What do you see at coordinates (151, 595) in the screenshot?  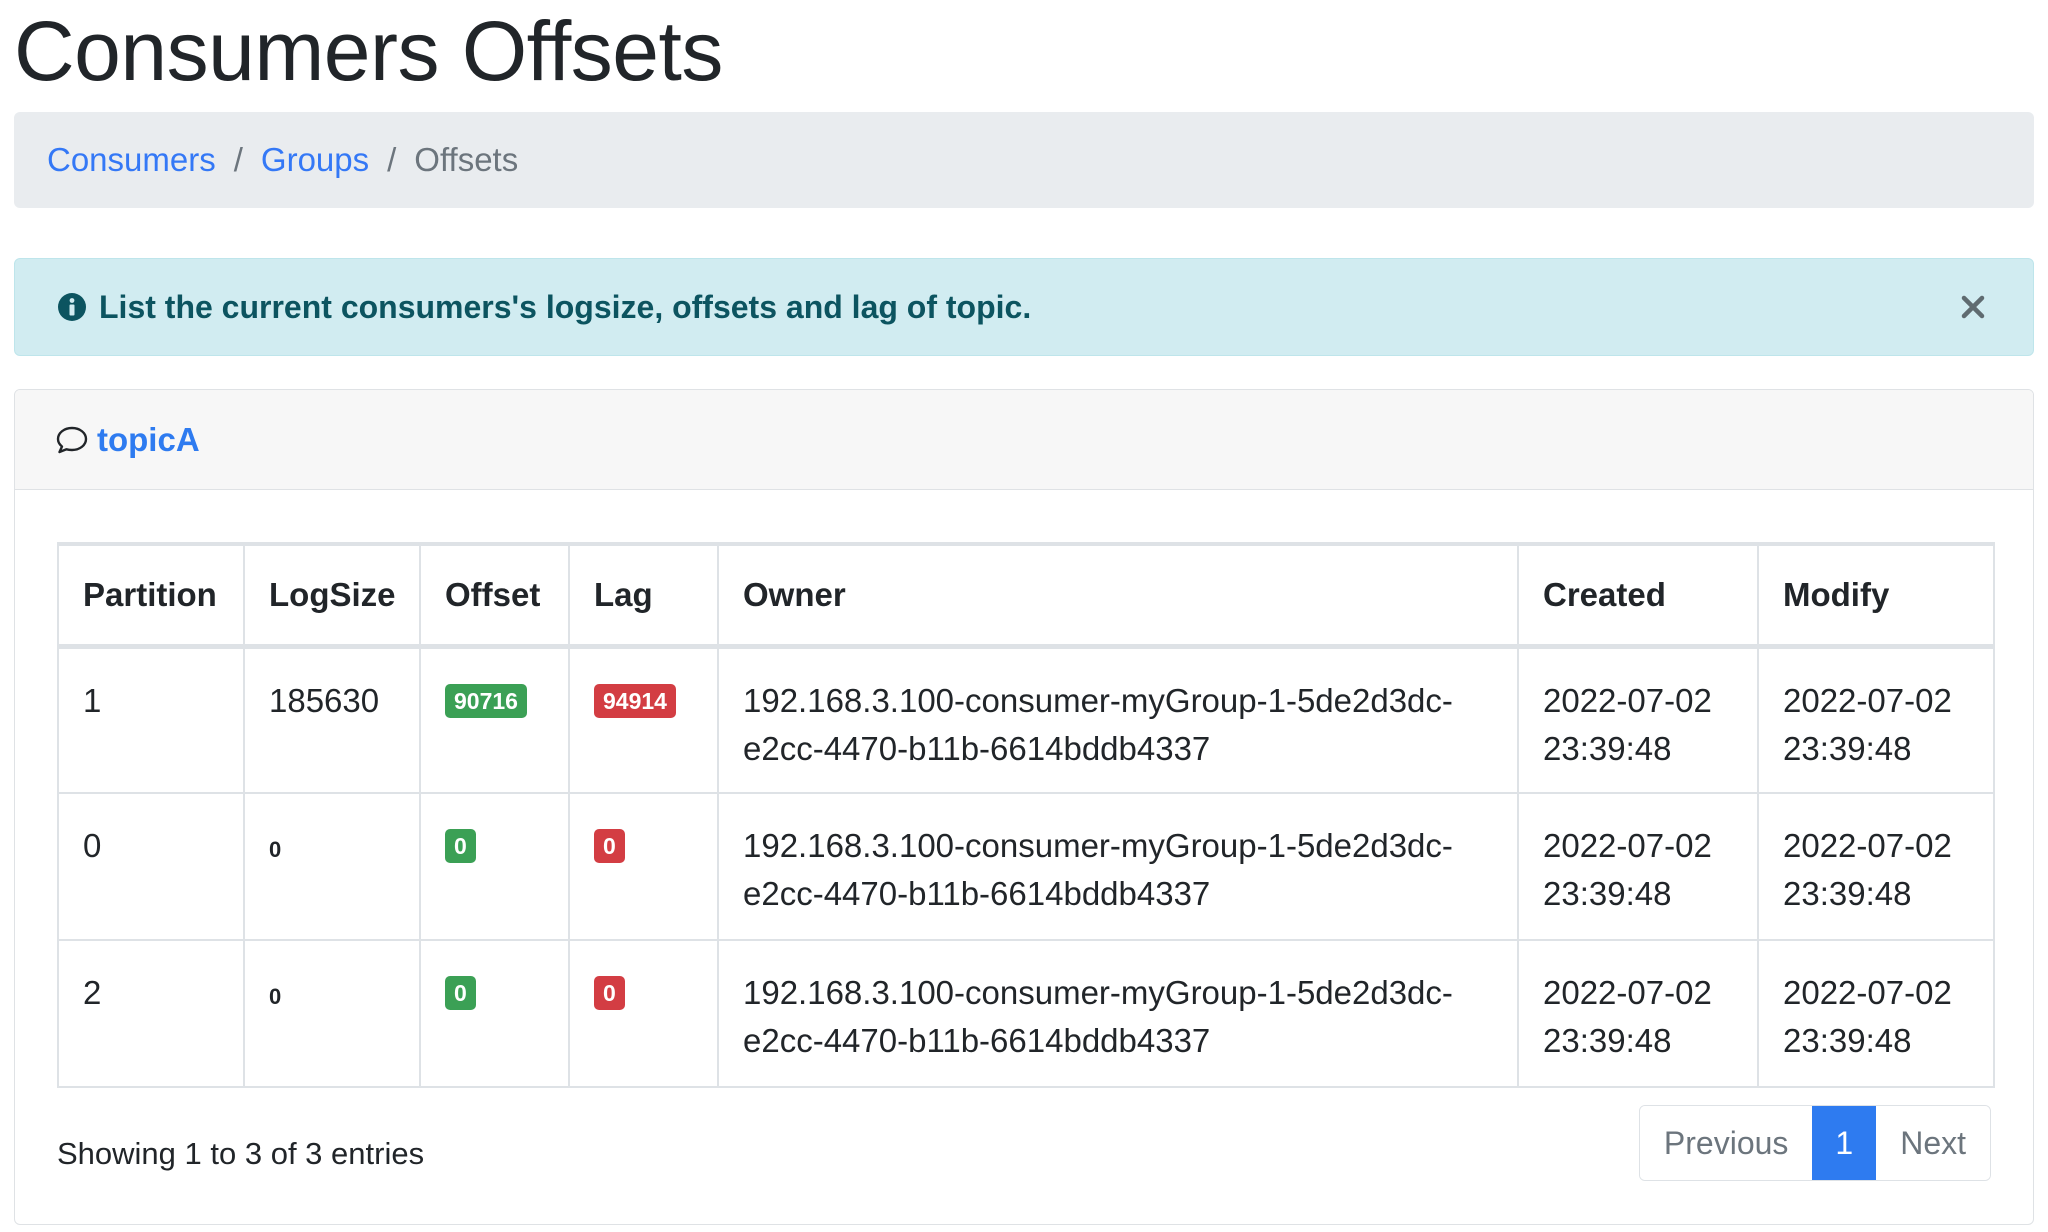 I see `column-header-partition: Partition` at bounding box center [151, 595].